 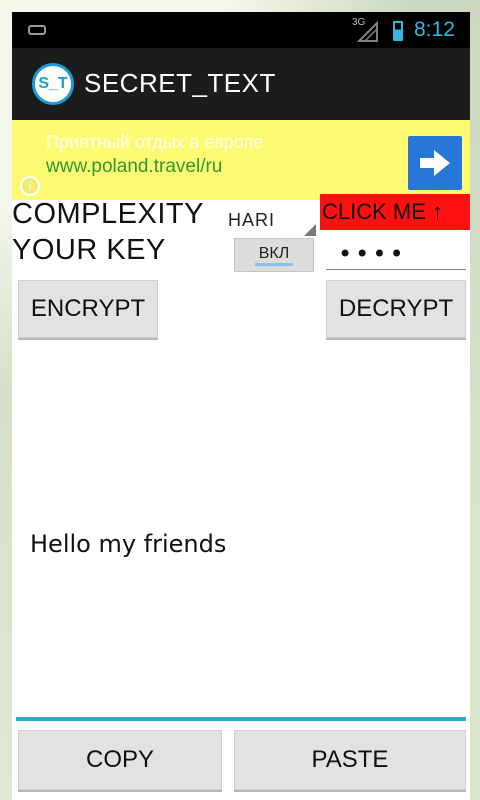 What do you see at coordinates (434, 29) in the screenshot?
I see `clock: 8:12` at bounding box center [434, 29].